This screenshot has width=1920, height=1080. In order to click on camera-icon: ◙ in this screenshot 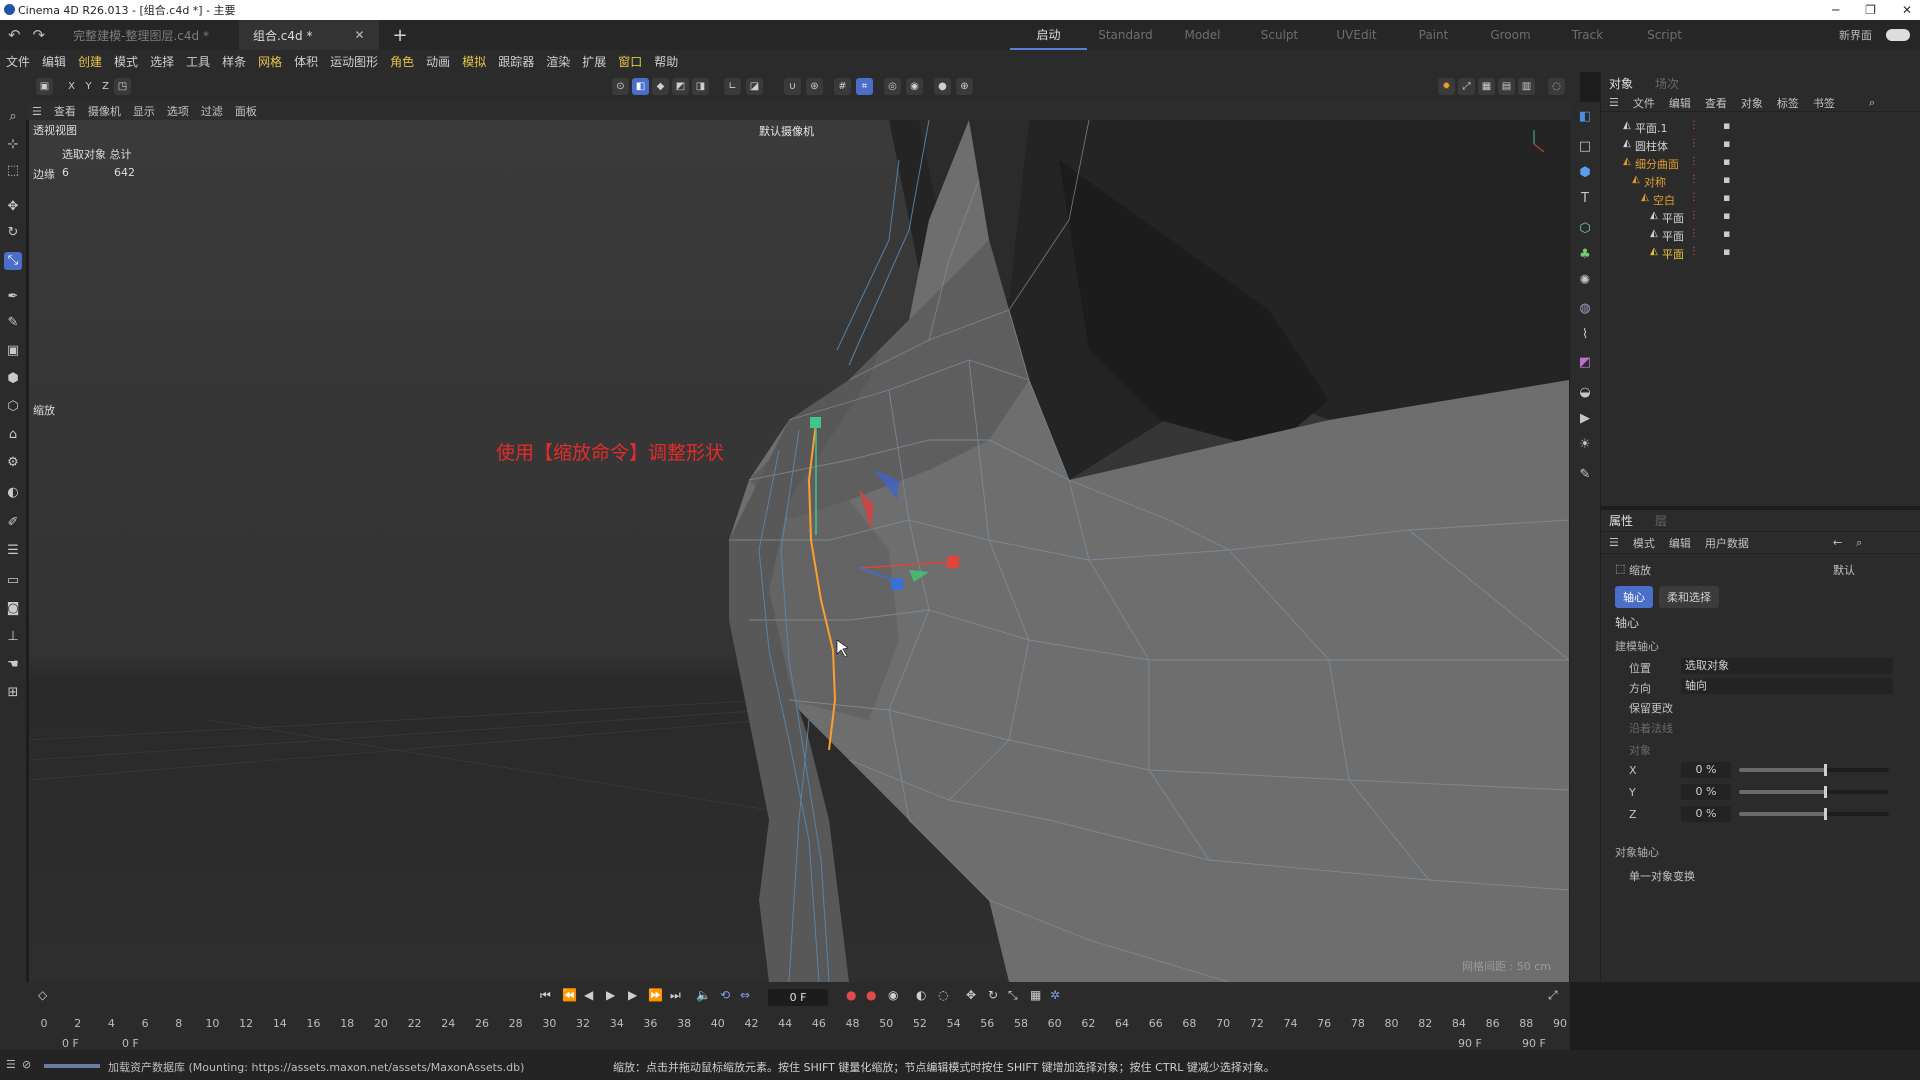, I will do `click(13, 609)`.